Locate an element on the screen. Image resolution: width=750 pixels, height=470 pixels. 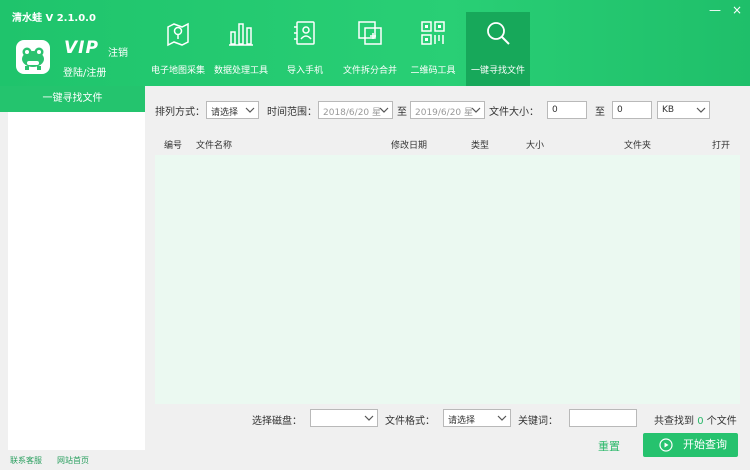
sort-select: 请选择 is located at coordinates (232, 110).